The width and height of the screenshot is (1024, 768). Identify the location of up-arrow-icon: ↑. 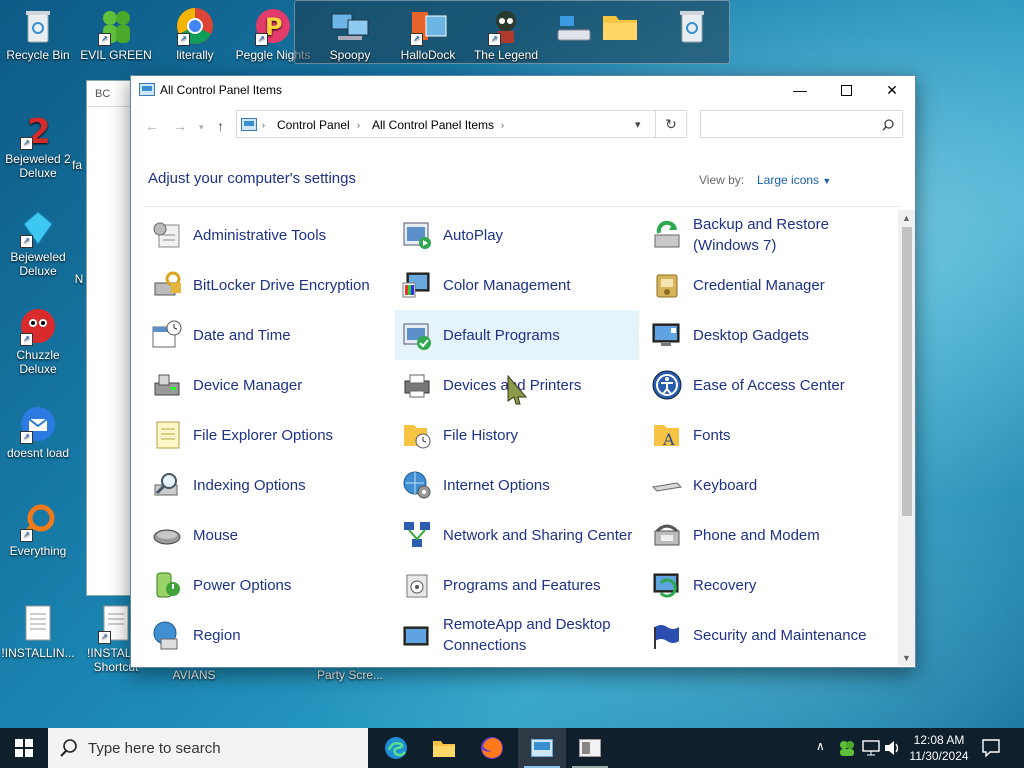
(220, 126).